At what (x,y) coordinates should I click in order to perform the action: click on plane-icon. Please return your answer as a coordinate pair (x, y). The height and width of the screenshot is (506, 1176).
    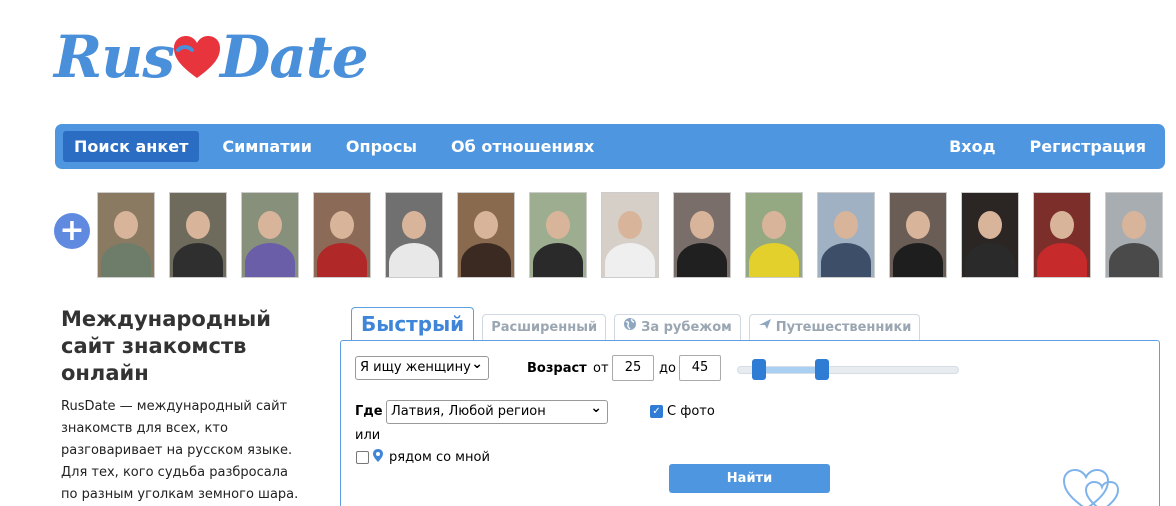
    Looking at the image, I should click on (765, 327).